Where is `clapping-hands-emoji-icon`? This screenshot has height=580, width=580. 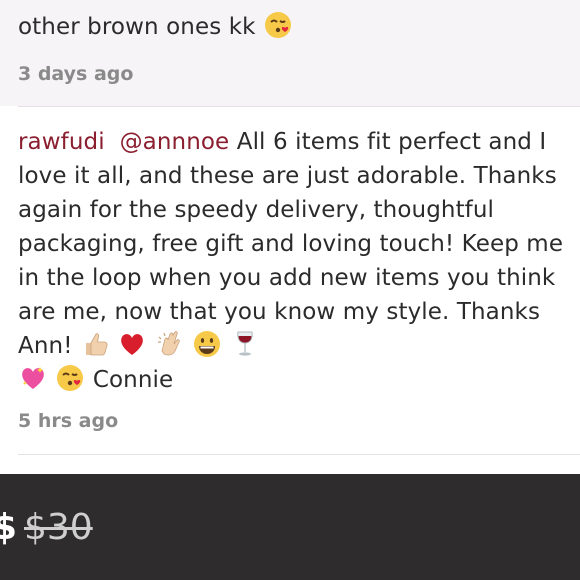
clapping-hands-emoji-icon is located at coordinates (170, 344).